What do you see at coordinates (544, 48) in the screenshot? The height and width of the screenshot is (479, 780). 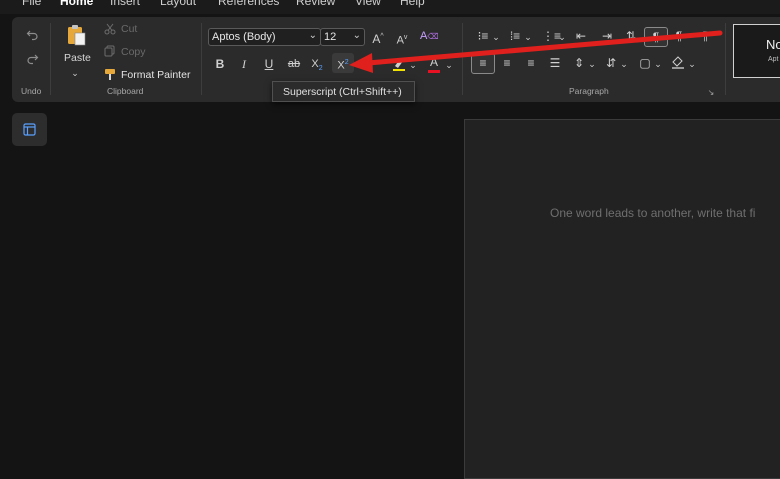 I see `arrow-shaft` at bounding box center [544, 48].